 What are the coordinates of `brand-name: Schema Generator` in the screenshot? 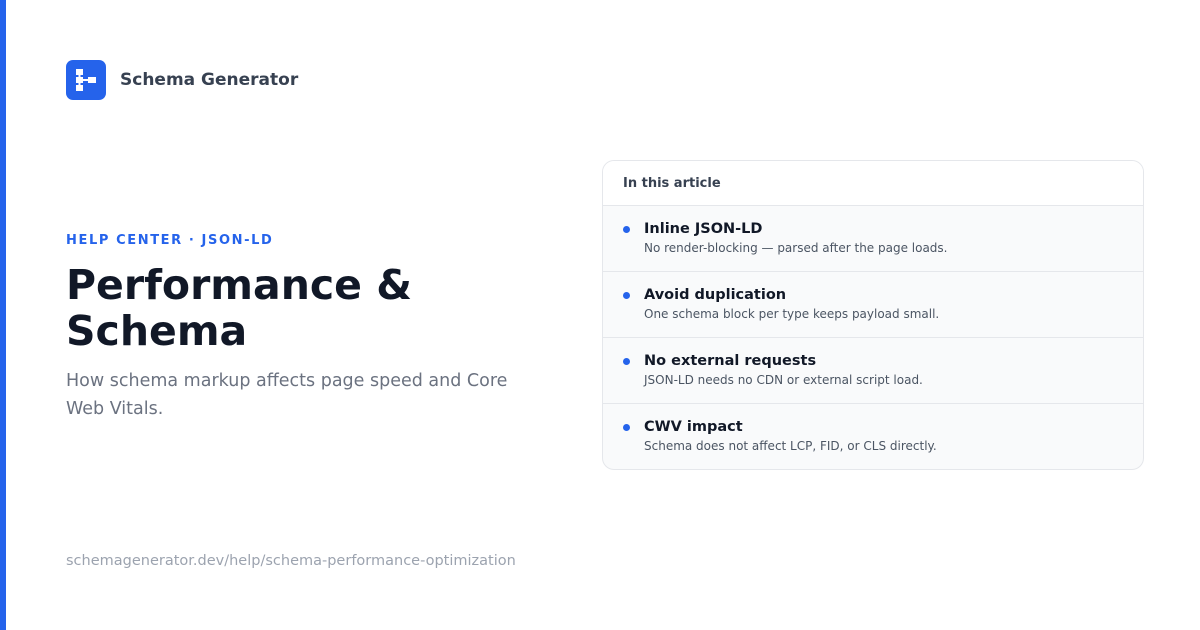 It's located at (209, 80).